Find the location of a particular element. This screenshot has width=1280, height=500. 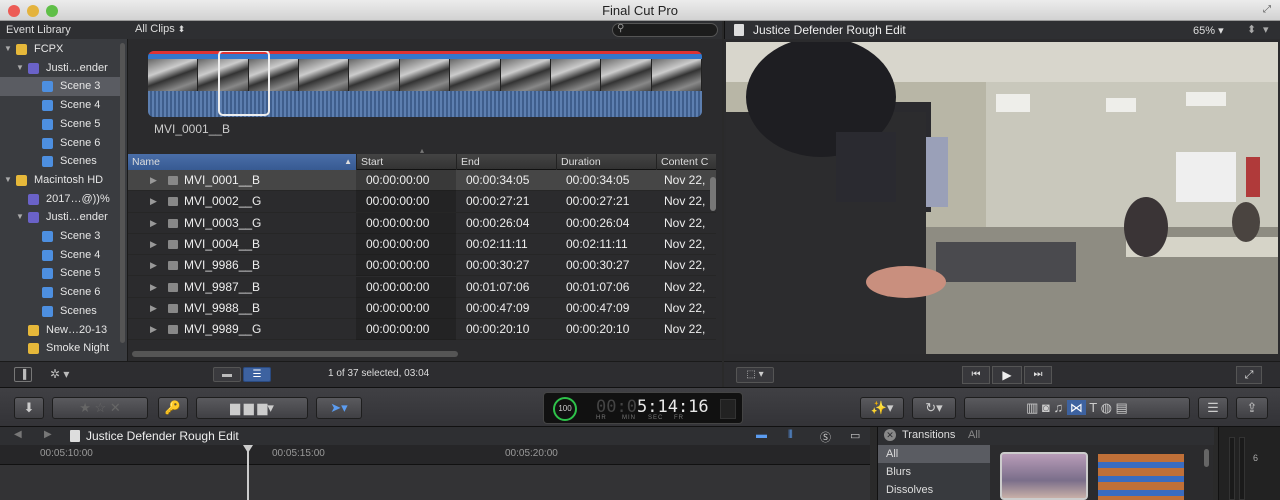

event-icon is located at coordinates (33, 330).